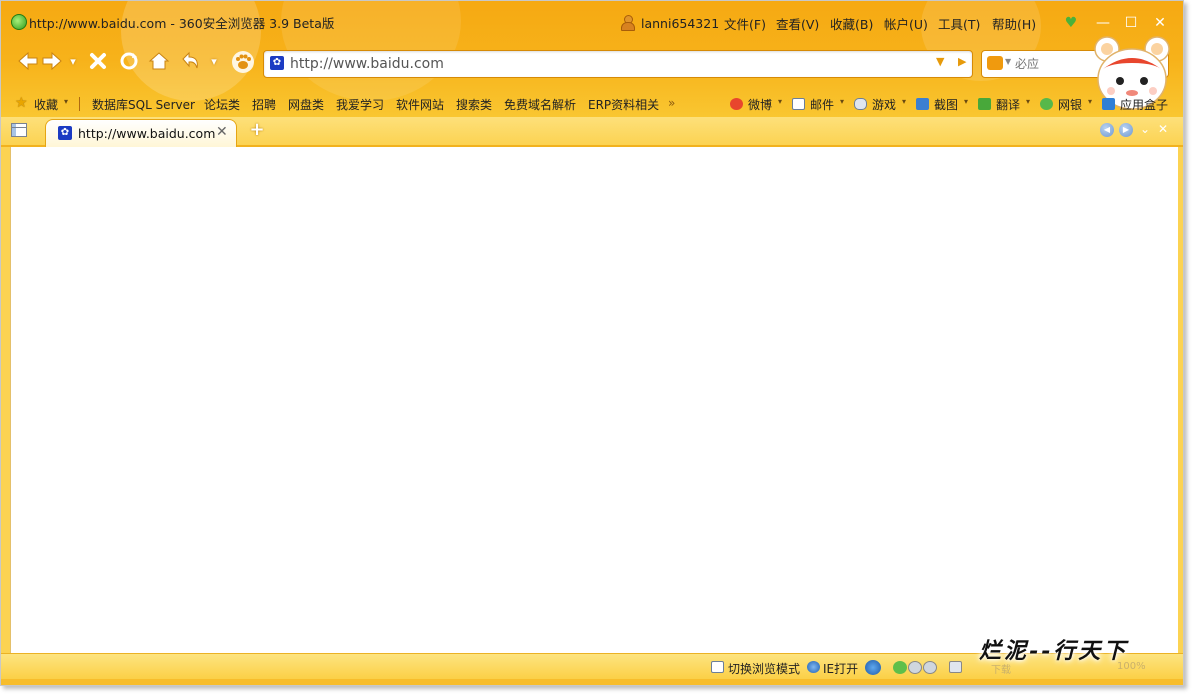 Image resolution: width=1192 pixels, height=694 pixels. I want to click on bookmarks-more-button: », so click(671, 103).